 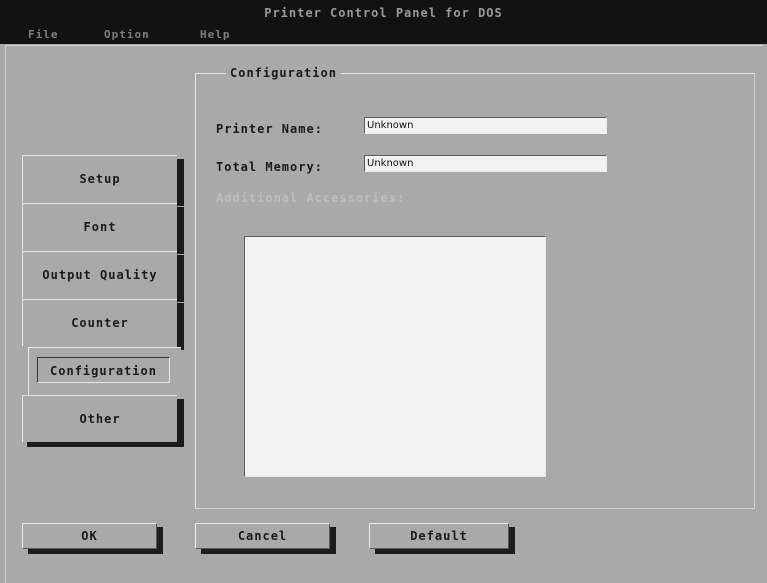 I want to click on tab-configuration-focus: Configuration, so click(x=103, y=370).